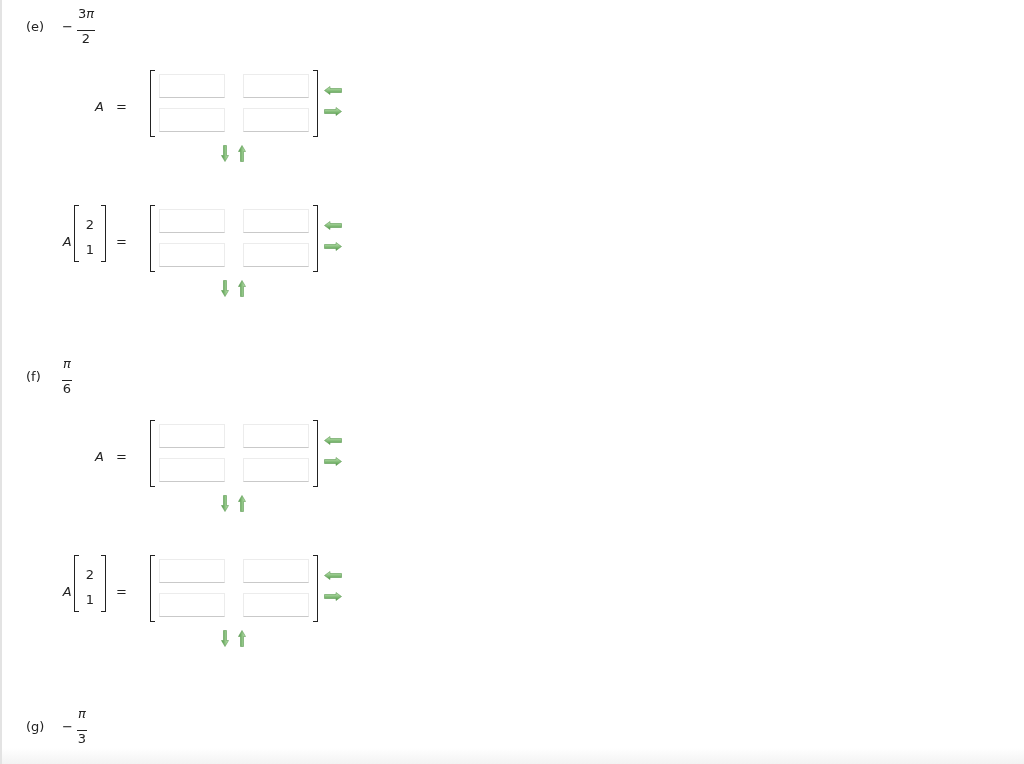 This screenshot has width=1024, height=764. Describe the element at coordinates (67, 388) in the screenshot. I see `fraction-denominator: 6` at that location.